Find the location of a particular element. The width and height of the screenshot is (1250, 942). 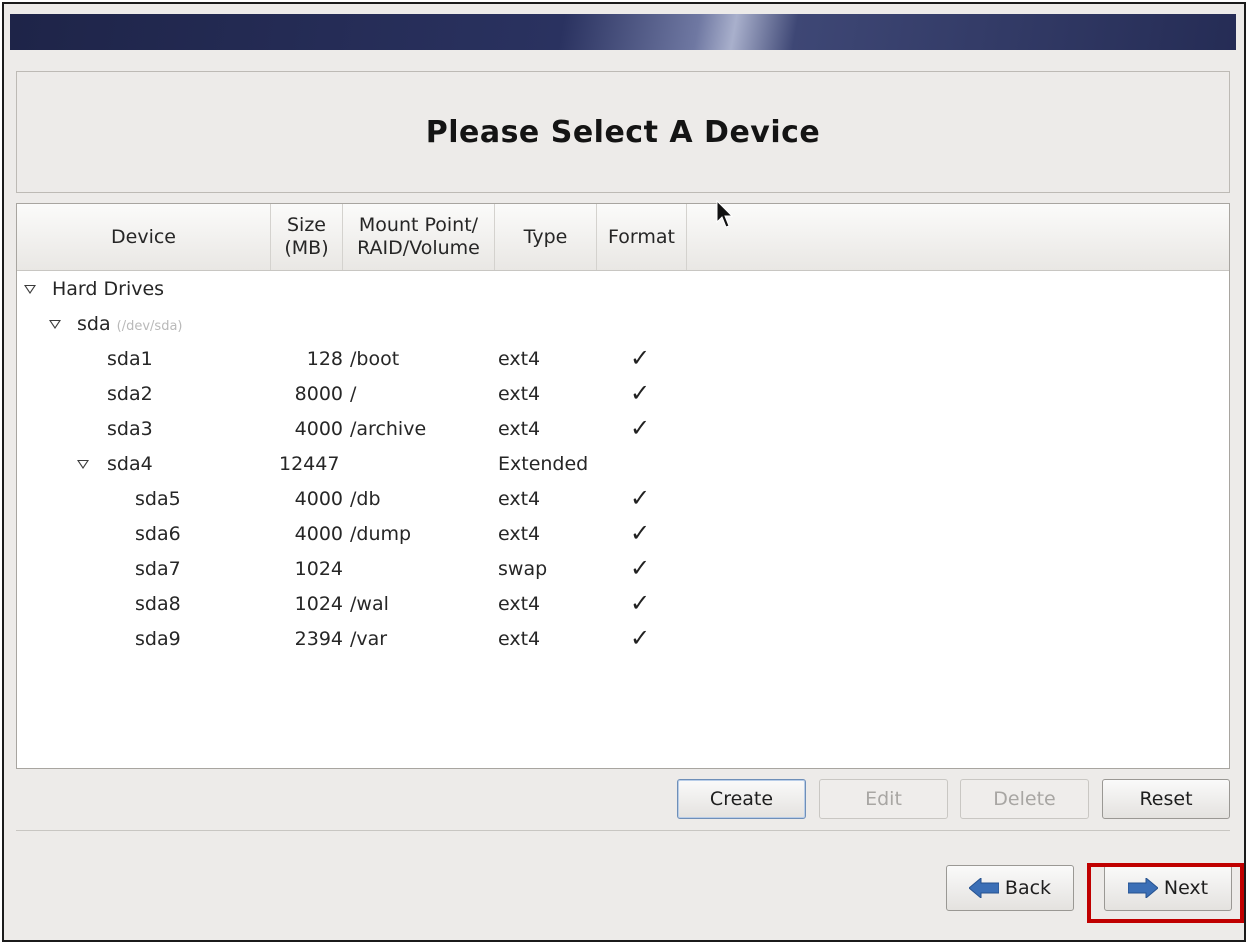

arrow-left-icon is located at coordinates (983, 888).